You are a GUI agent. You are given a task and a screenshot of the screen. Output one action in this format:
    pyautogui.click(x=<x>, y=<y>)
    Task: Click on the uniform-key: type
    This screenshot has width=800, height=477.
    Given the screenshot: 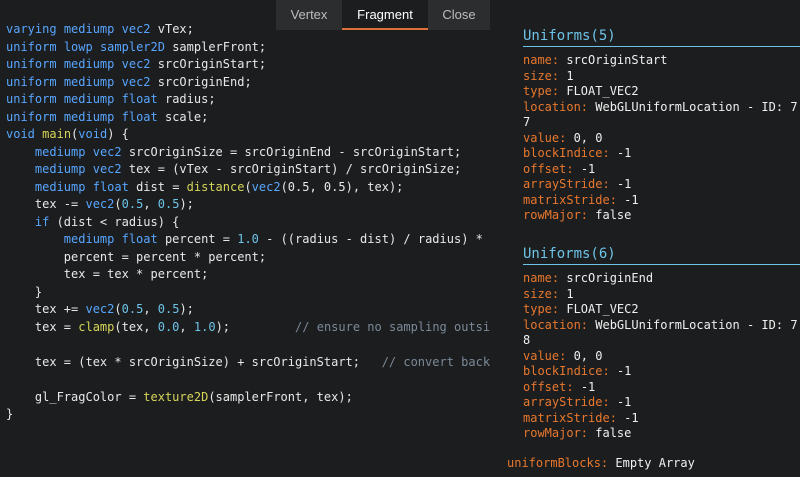 What is the action you would take?
    pyautogui.click(x=537, y=309)
    